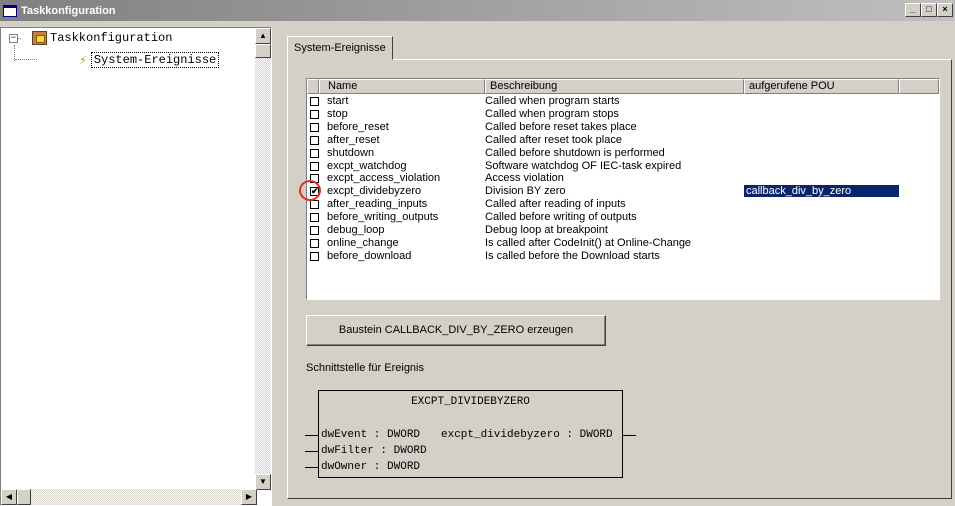  What do you see at coordinates (477, 10) in the screenshot?
I see `window-titlebar: Taskkonfiguration _ □ ×` at bounding box center [477, 10].